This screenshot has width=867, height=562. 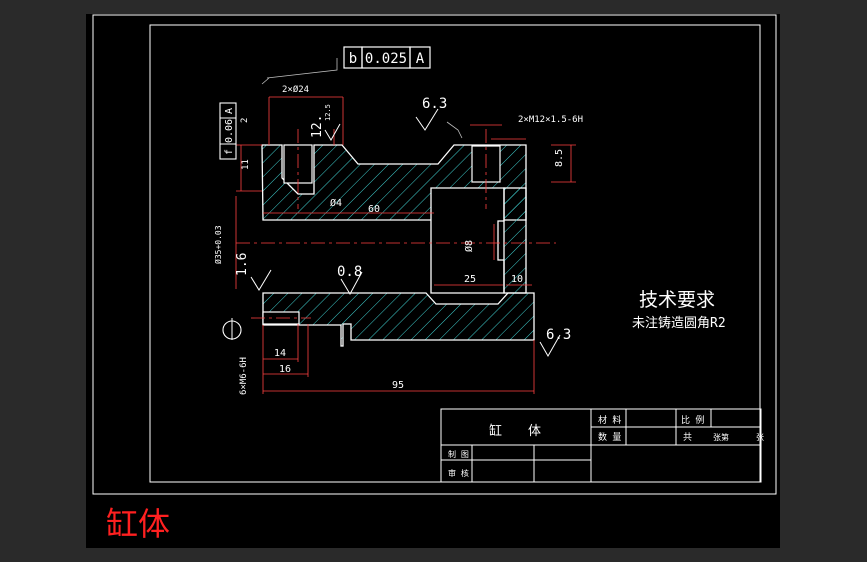 What do you see at coordinates (721, 437) in the screenshot?
I see `tb-sheet: 张第` at bounding box center [721, 437].